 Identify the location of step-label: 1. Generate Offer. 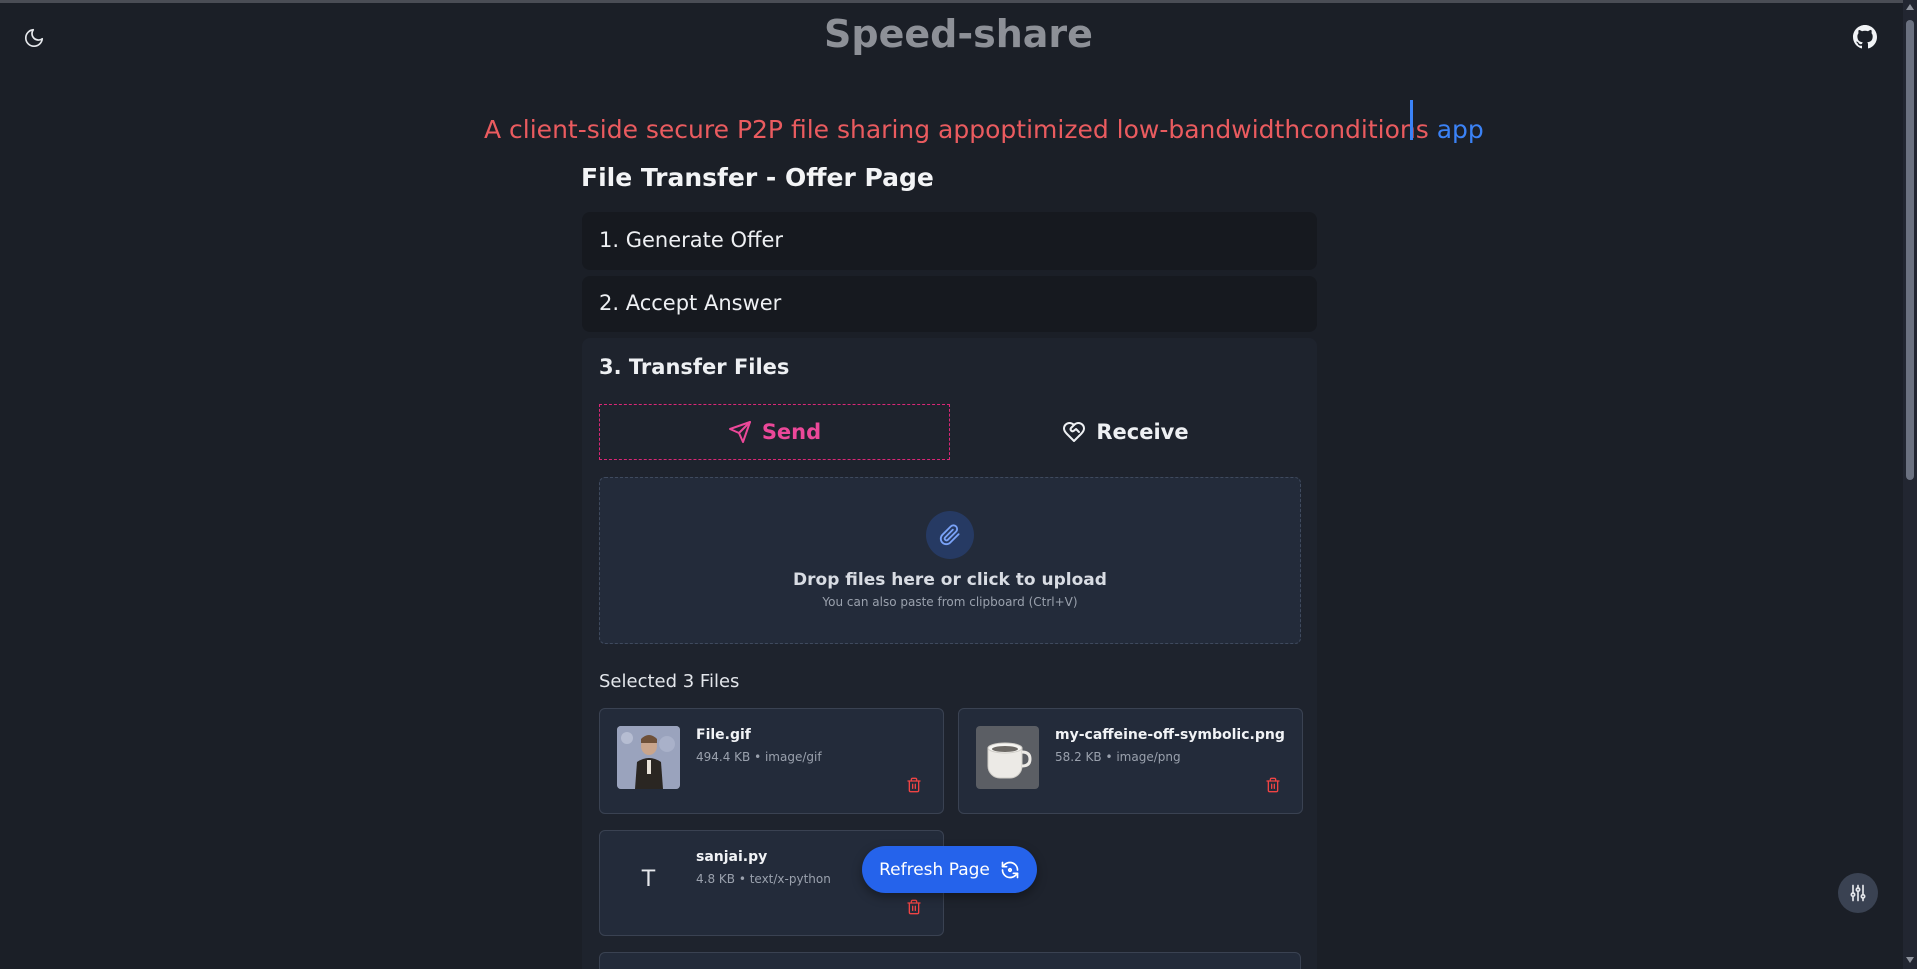
(691, 240).